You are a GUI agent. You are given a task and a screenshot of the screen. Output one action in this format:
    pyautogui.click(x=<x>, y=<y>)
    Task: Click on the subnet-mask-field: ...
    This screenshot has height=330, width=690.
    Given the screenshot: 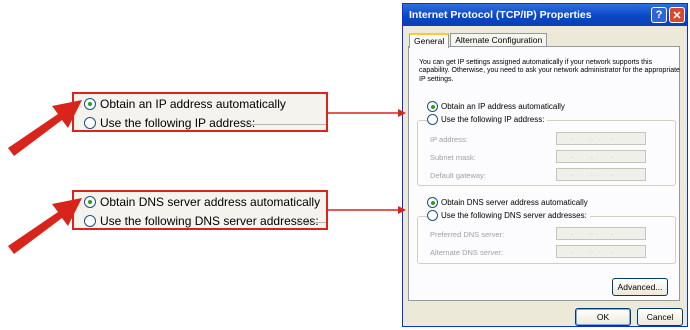 What is the action you would take?
    pyautogui.click(x=601, y=156)
    